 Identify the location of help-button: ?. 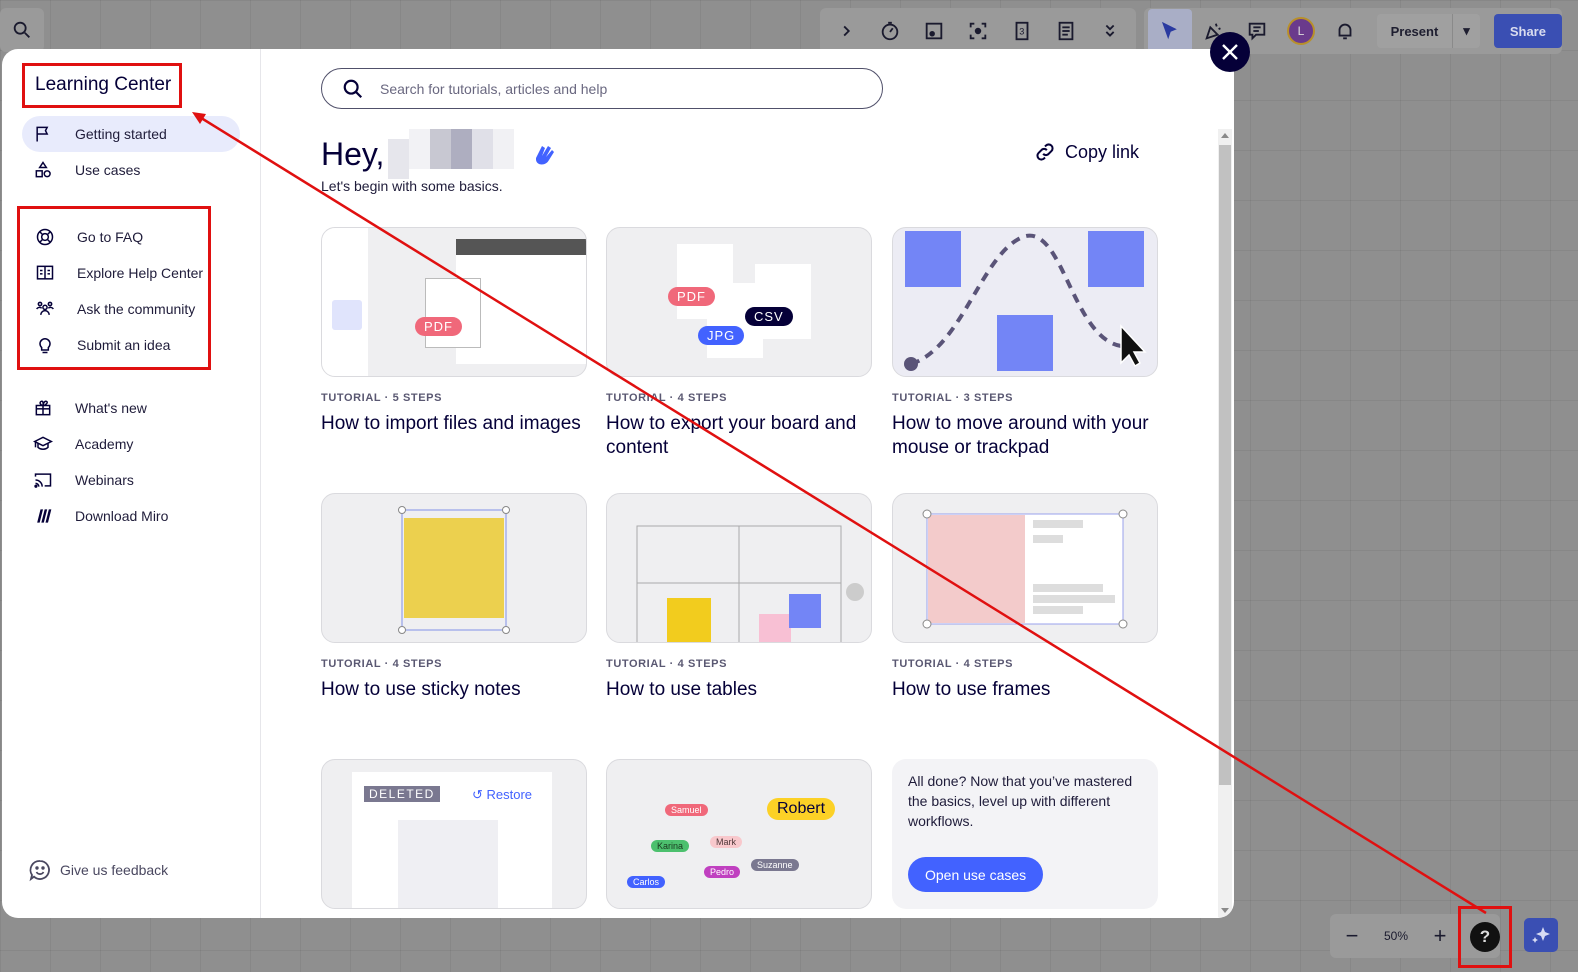
(1485, 937).